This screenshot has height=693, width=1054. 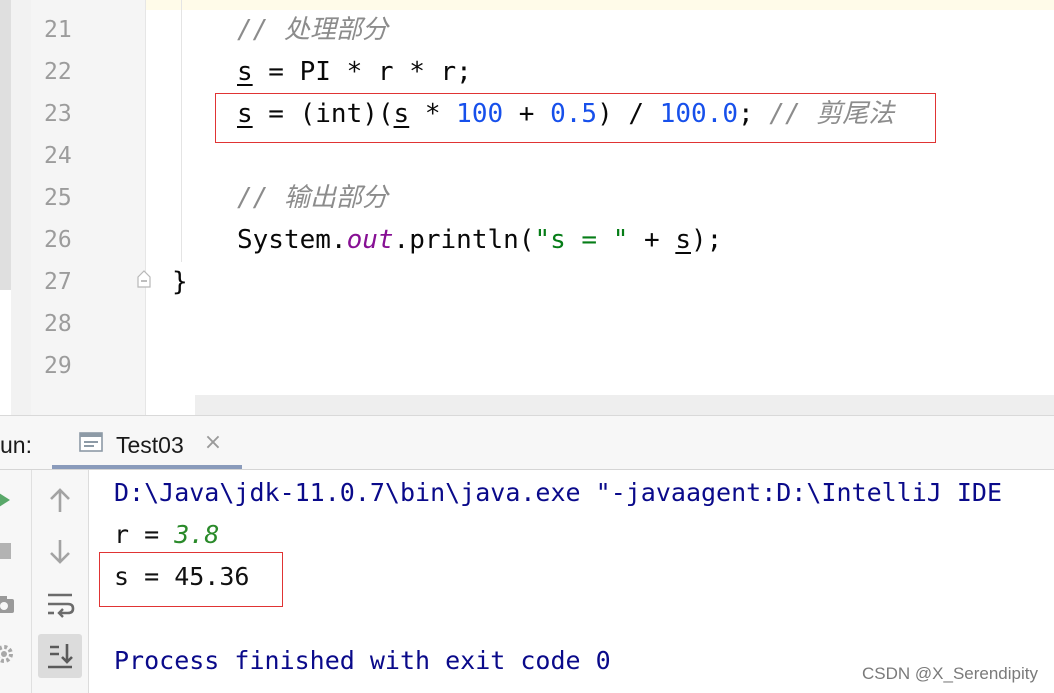 I want to click on scroll-to-end-icon, so click(x=60, y=656).